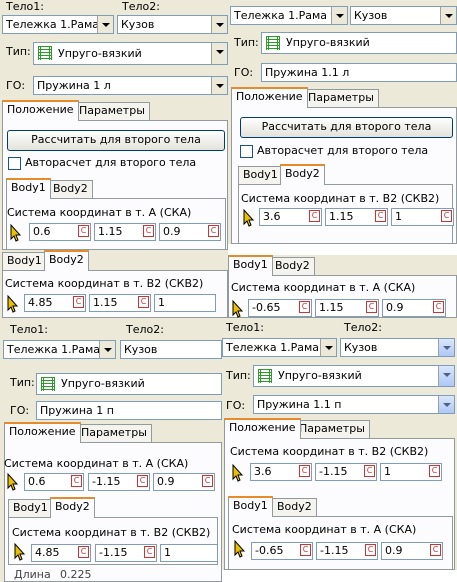  What do you see at coordinates (14, 163) in the screenshot?
I see `auto-calc-checkbox` at bounding box center [14, 163].